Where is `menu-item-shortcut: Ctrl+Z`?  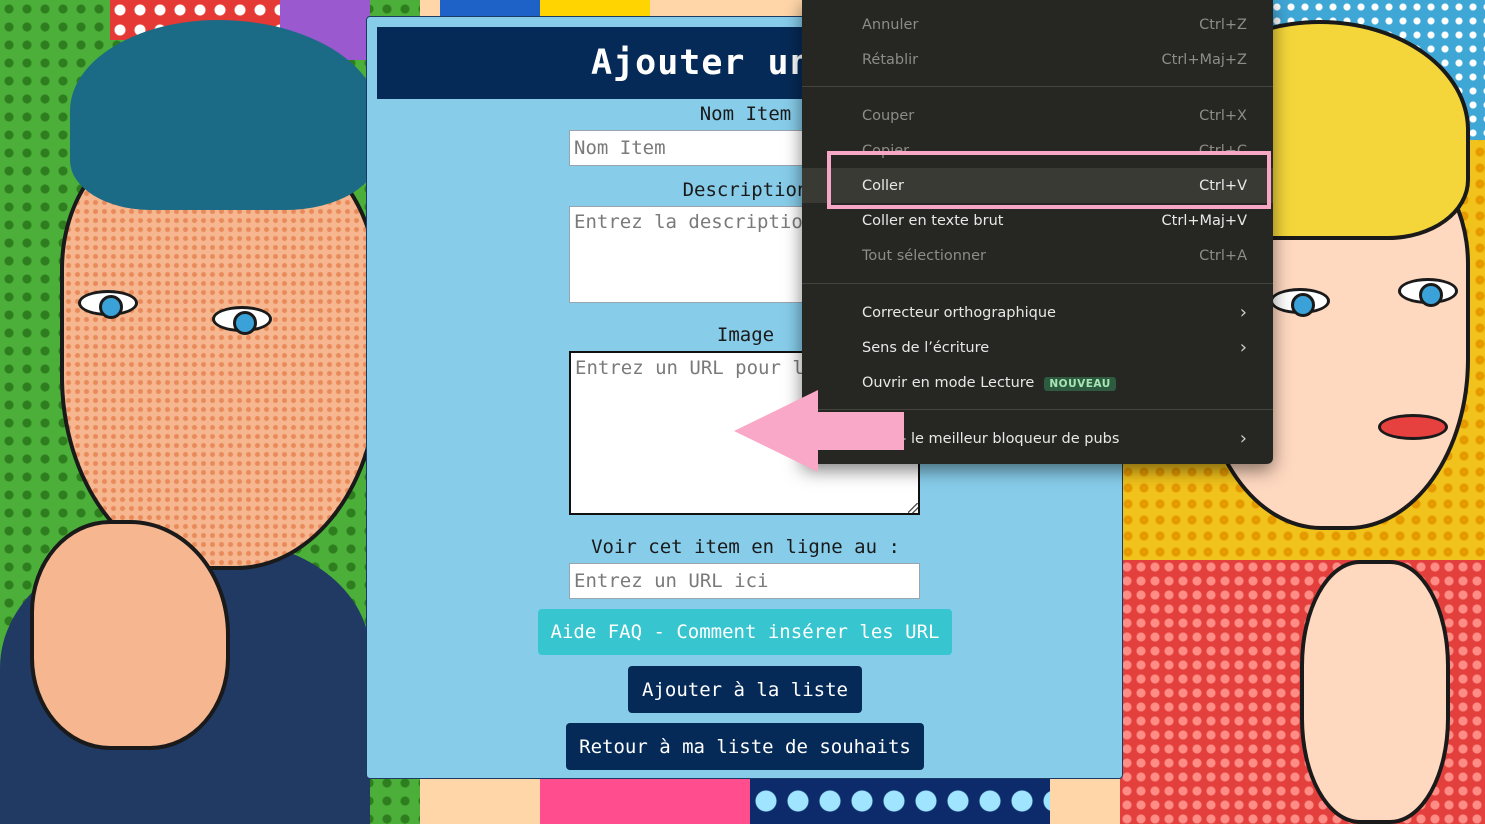
menu-item-shortcut: Ctrl+Z is located at coordinates (1223, 24).